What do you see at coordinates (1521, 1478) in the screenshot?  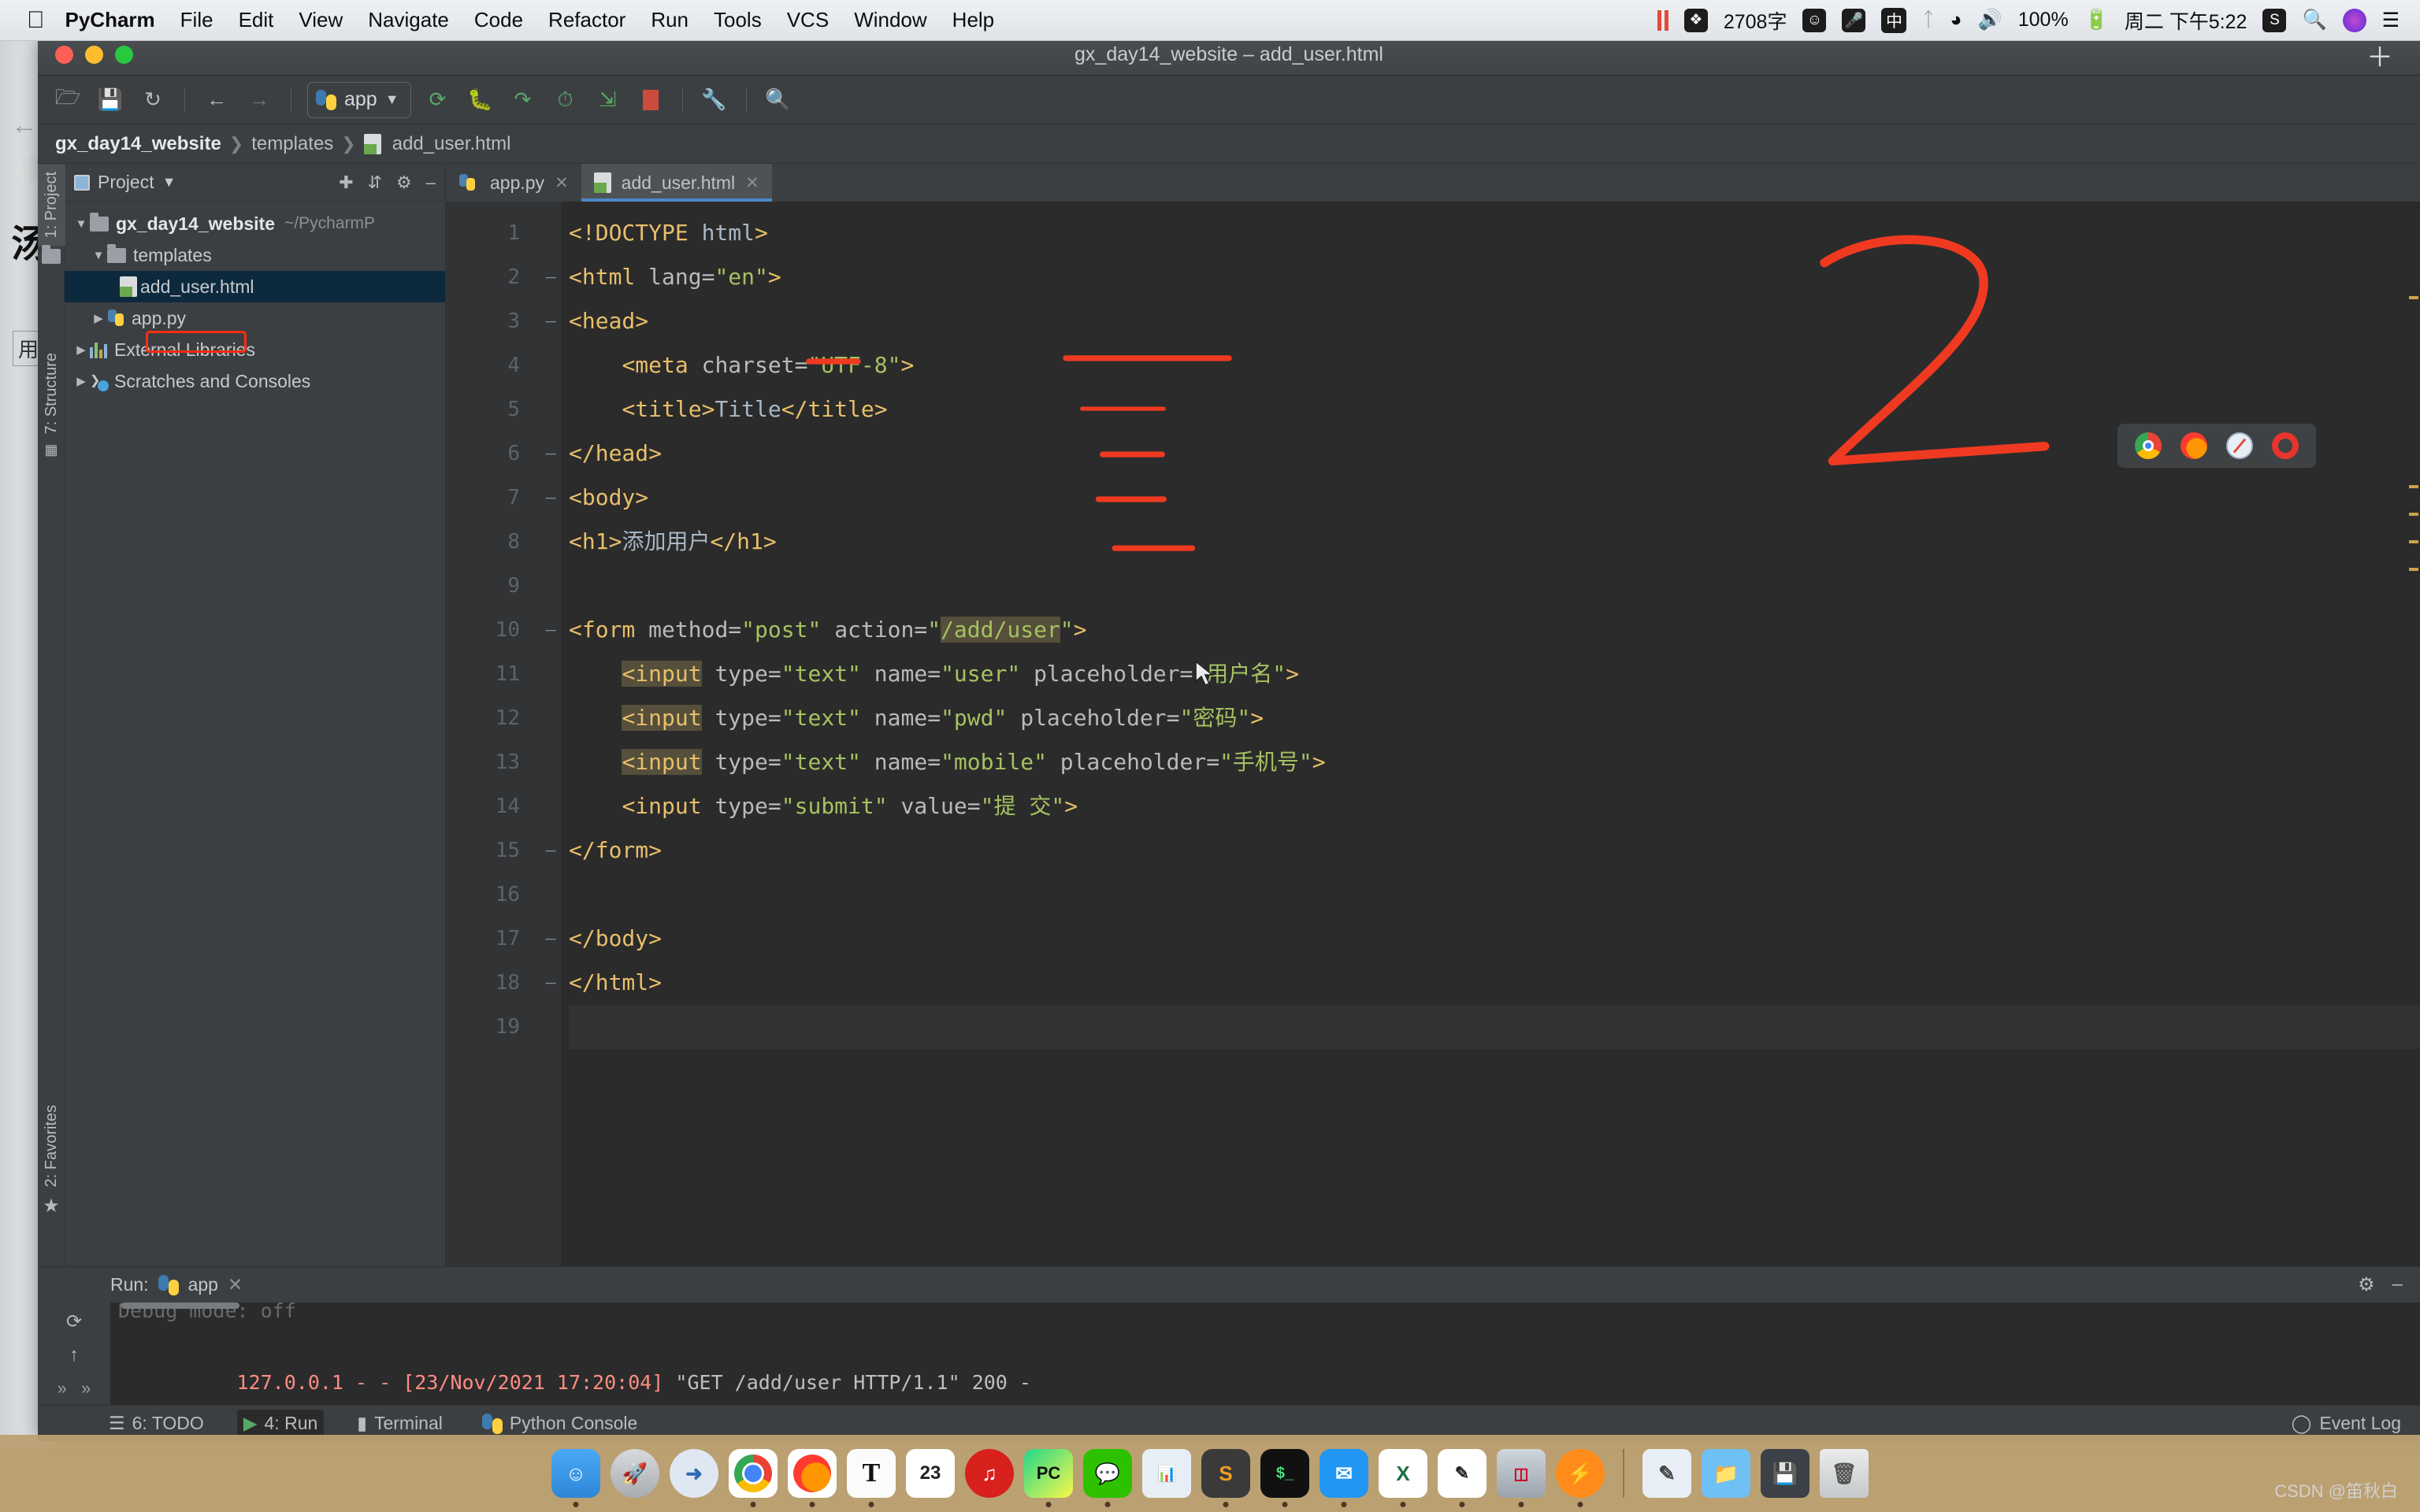 I see `dock-parallels-icon: ◫` at bounding box center [1521, 1478].